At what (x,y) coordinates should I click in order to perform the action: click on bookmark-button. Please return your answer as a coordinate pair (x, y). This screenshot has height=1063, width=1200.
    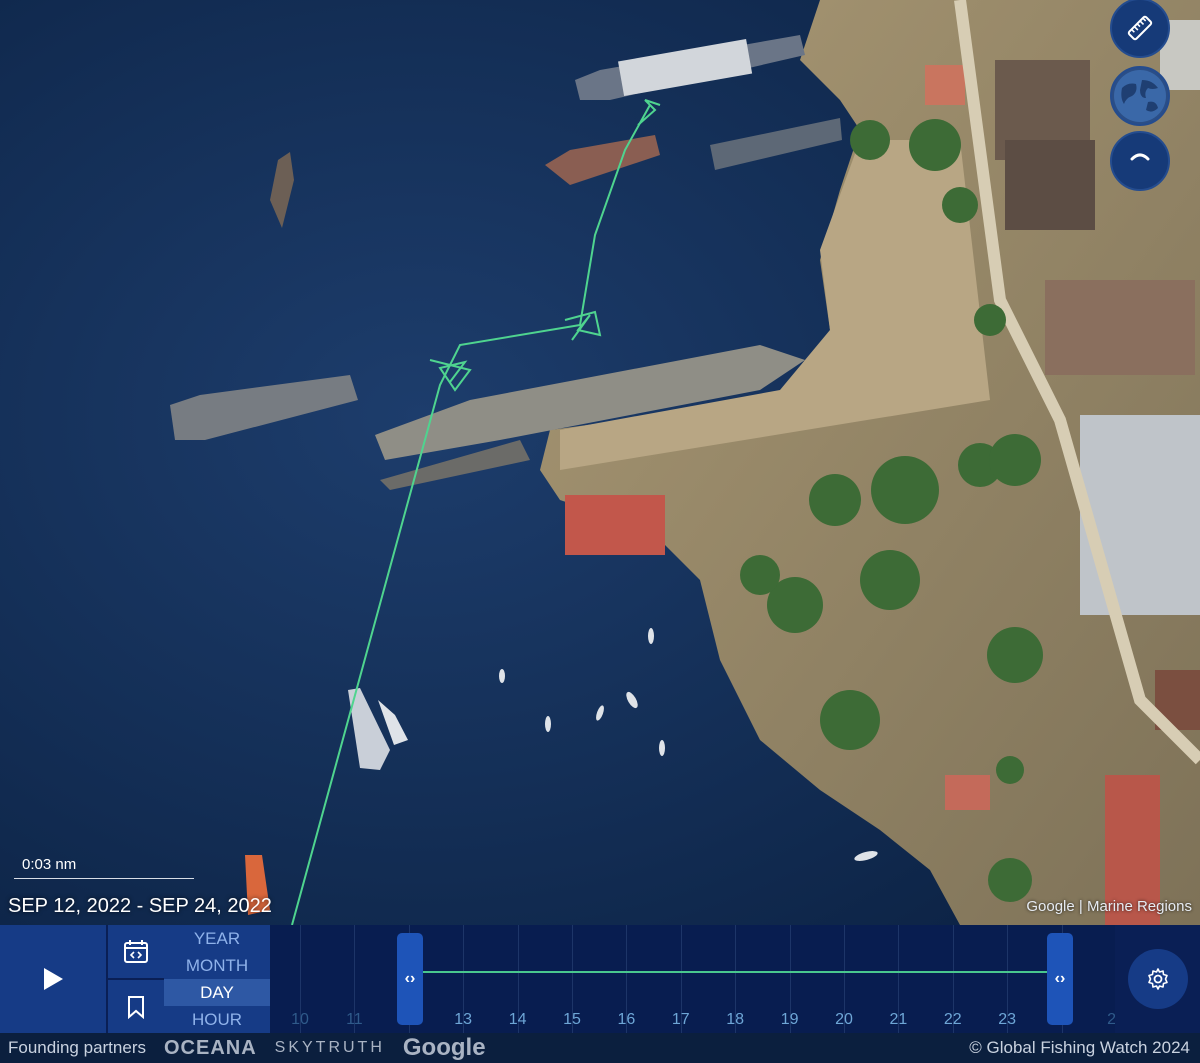
    Looking at the image, I should click on (136, 1005).